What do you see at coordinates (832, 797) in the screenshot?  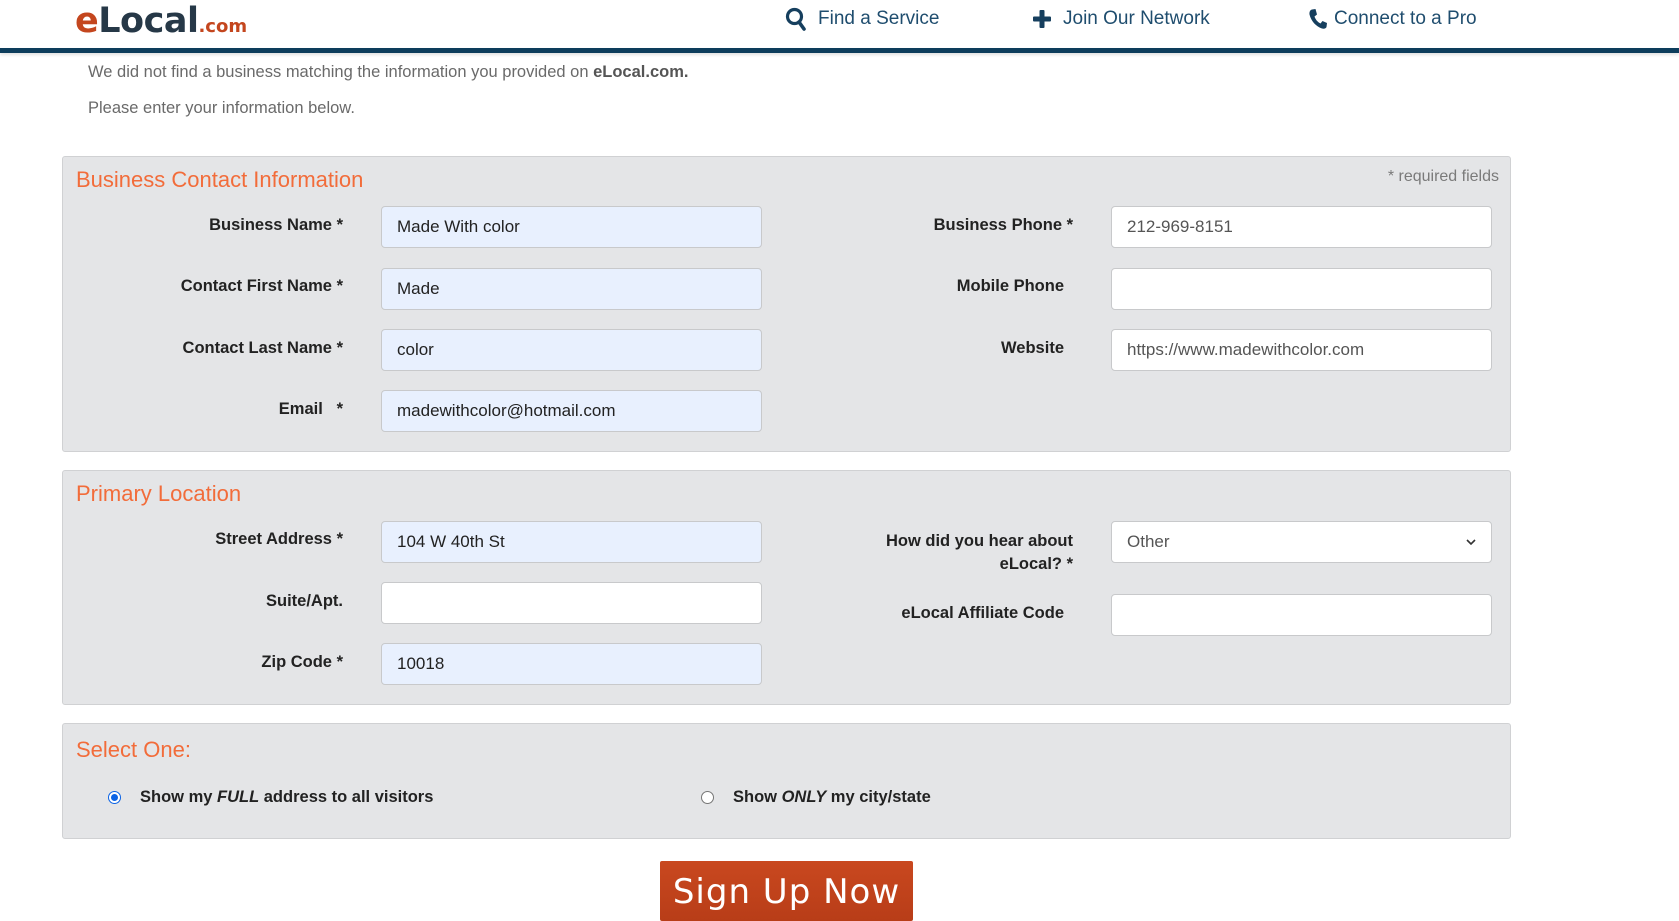 I see `show-city-state-label: Show ONLY my city/state` at bounding box center [832, 797].